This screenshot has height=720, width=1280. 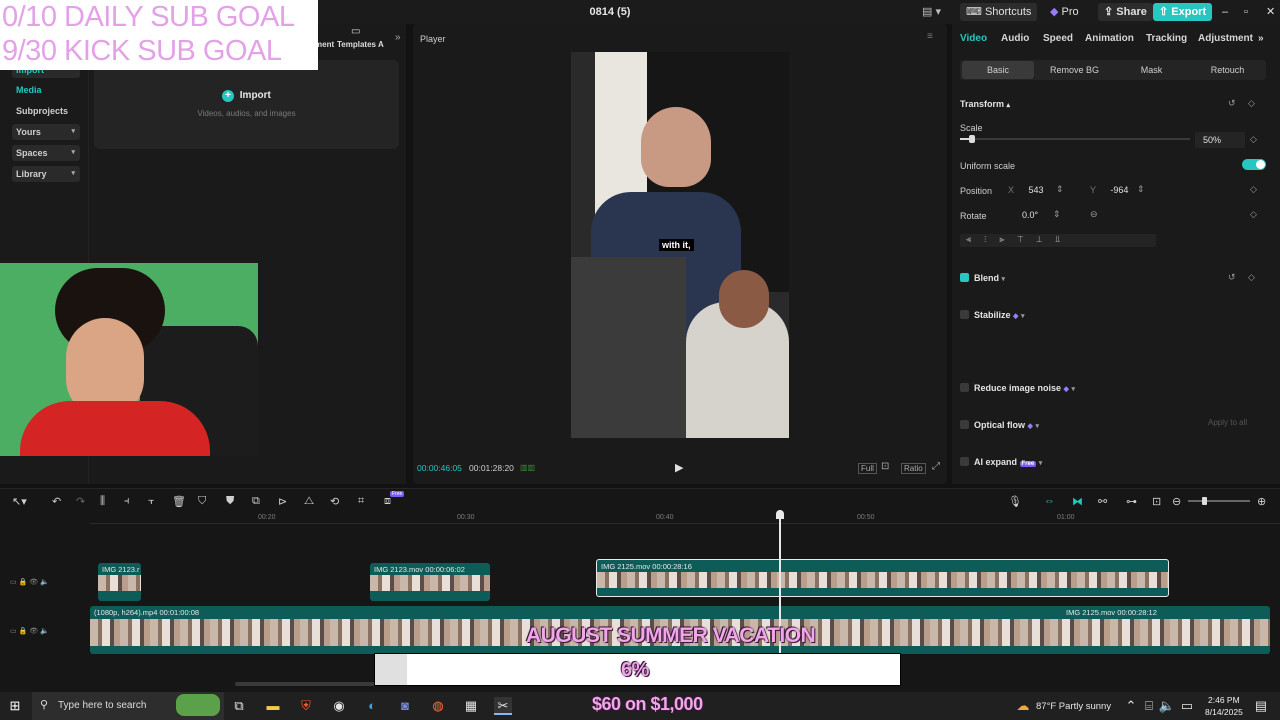 What do you see at coordinates (1024, 388) in the screenshot?
I see `reduce-noise-header: Reduce image noise ◆ ▾` at bounding box center [1024, 388].